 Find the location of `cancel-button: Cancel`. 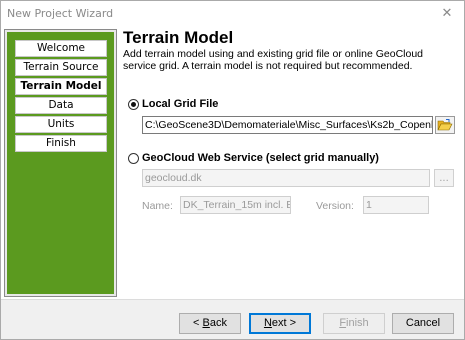

cancel-button: Cancel is located at coordinates (423, 323).